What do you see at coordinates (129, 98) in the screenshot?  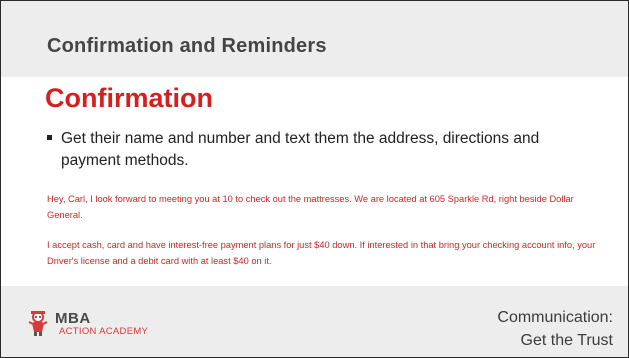 I see `section-heading: Confirmation` at bounding box center [129, 98].